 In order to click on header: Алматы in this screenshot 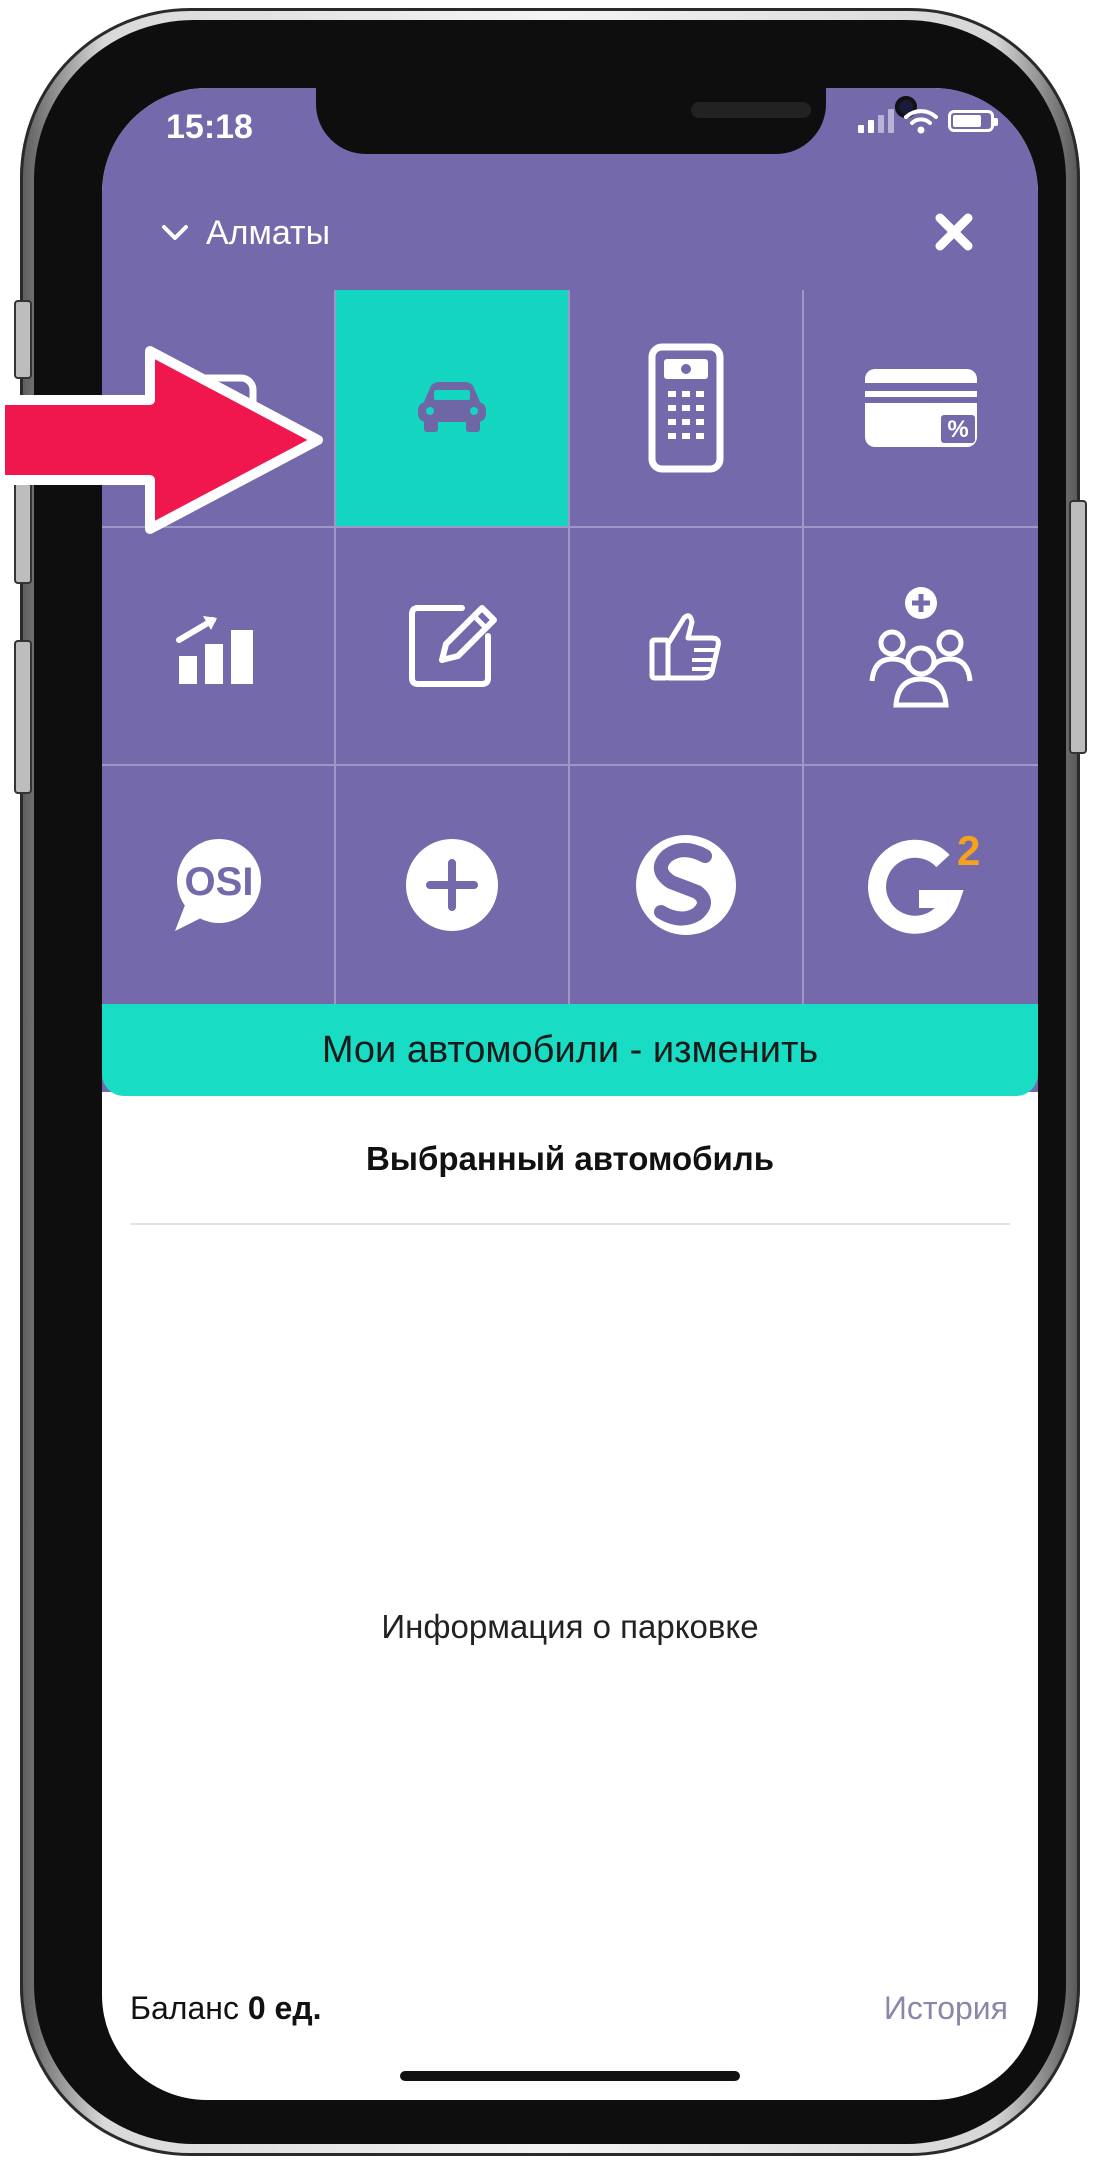, I will do `click(570, 238)`.